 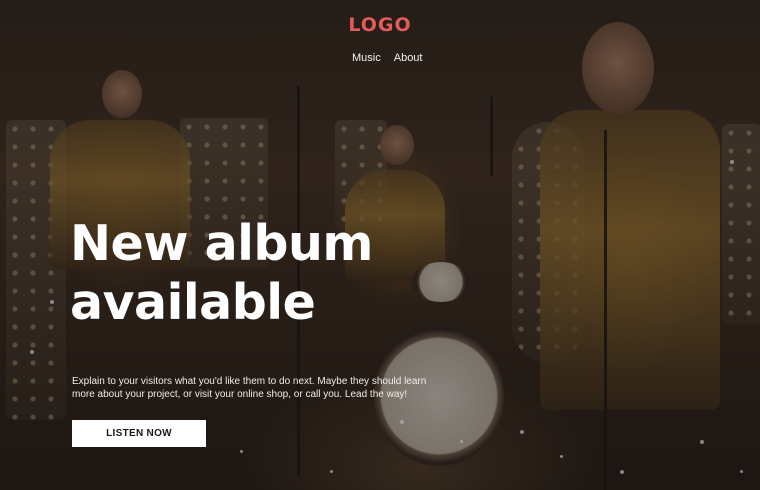 I want to click on nav-link-about: About, so click(x=408, y=58).